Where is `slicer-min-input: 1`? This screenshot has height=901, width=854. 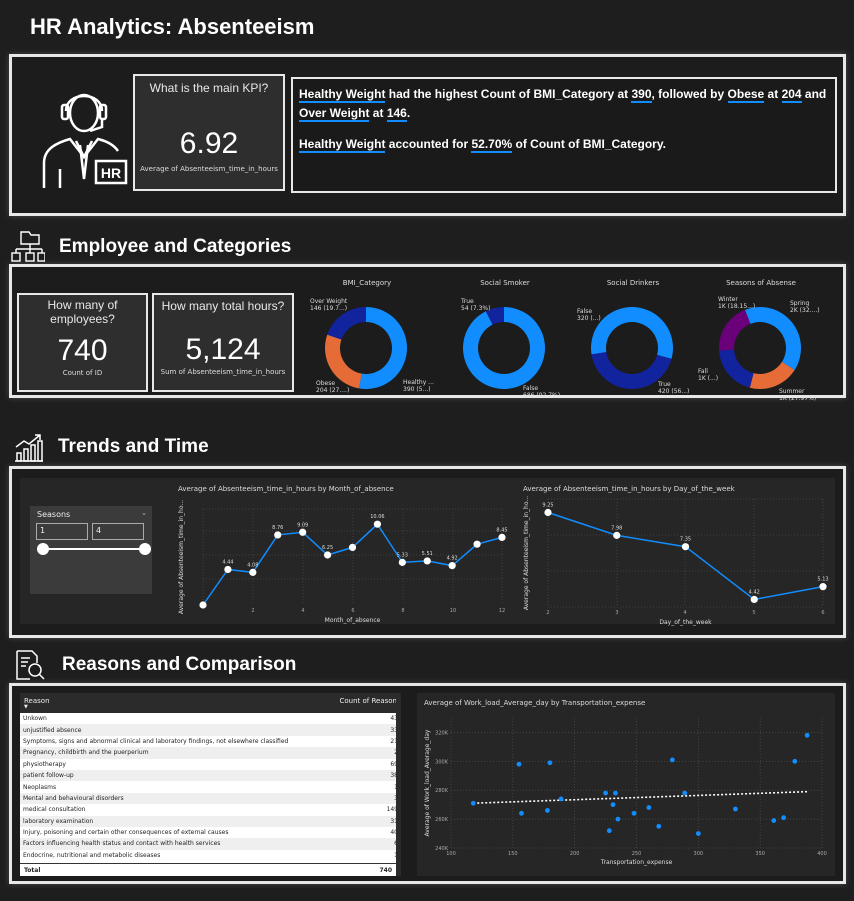 slicer-min-input: 1 is located at coordinates (62, 531).